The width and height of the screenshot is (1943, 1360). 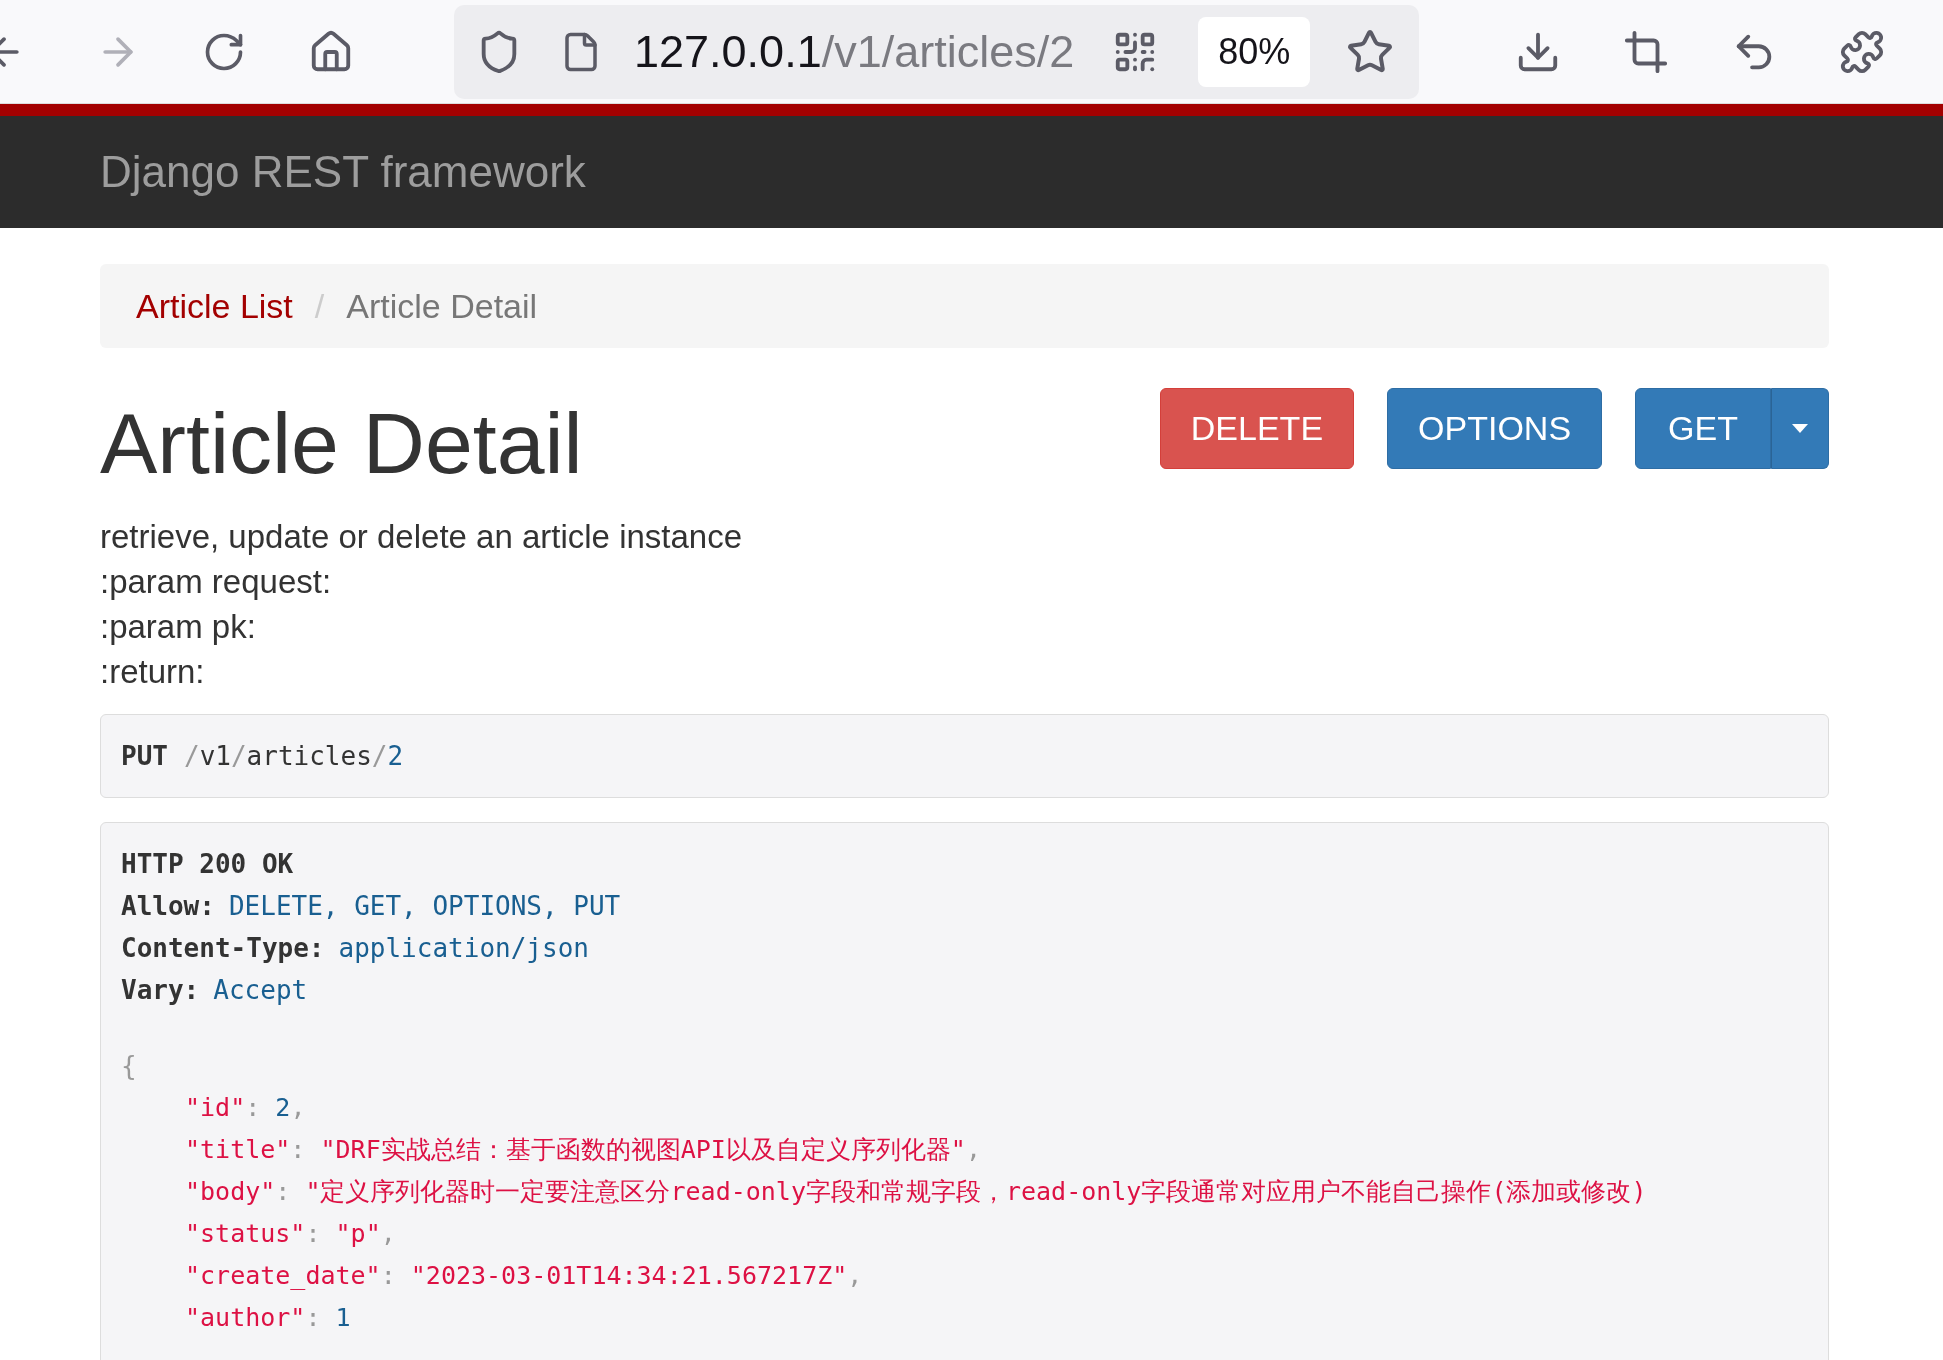 What do you see at coordinates (341, 443) in the screenshot?
I see `page-title: Article Detail` at bounding box center [341, 443].